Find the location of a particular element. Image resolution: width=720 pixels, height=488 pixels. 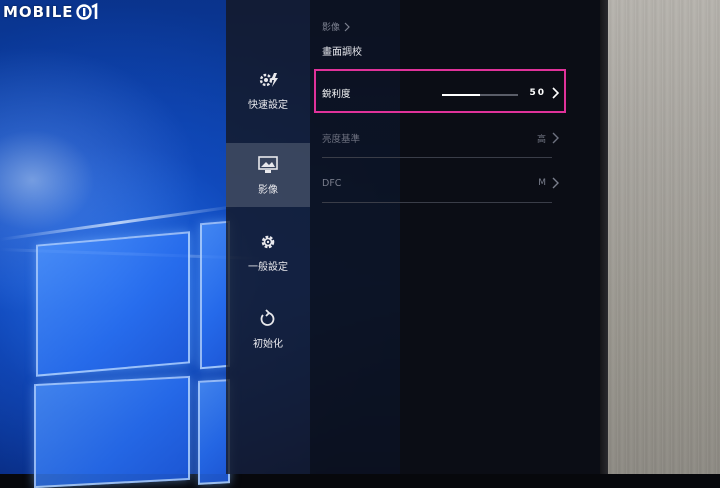

mobile01-logo-icon is located at coordinates (86, 11).